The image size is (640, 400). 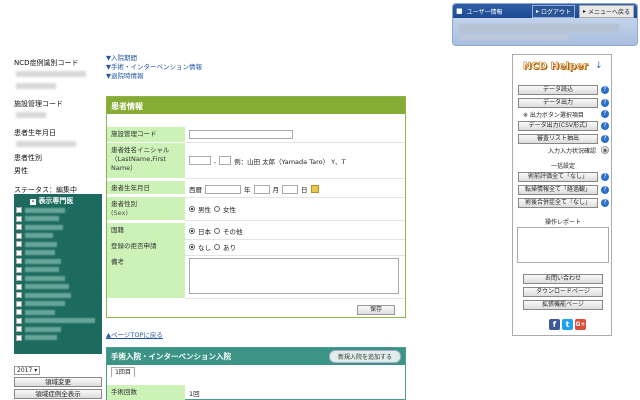 What do you see at coordinates (599, 66) in the screenshot?
I see `download-arrow-icon: ↓` at bounding box center [599, 66].